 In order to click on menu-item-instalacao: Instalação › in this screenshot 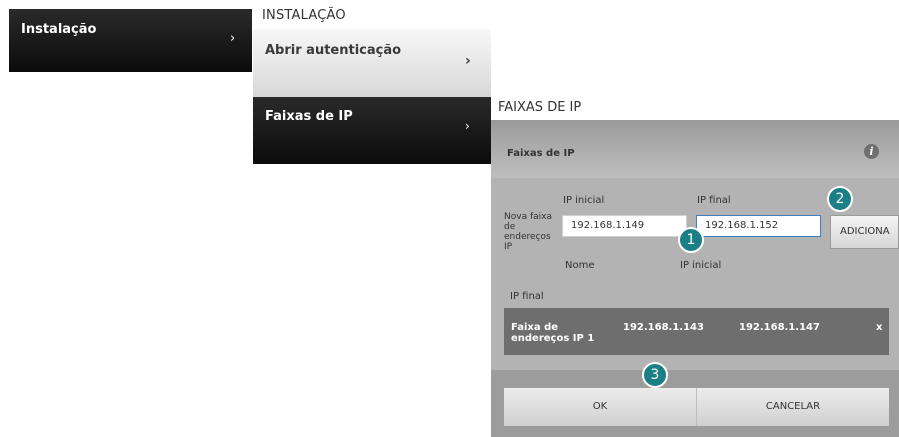, I will do `click(130, 40)`.